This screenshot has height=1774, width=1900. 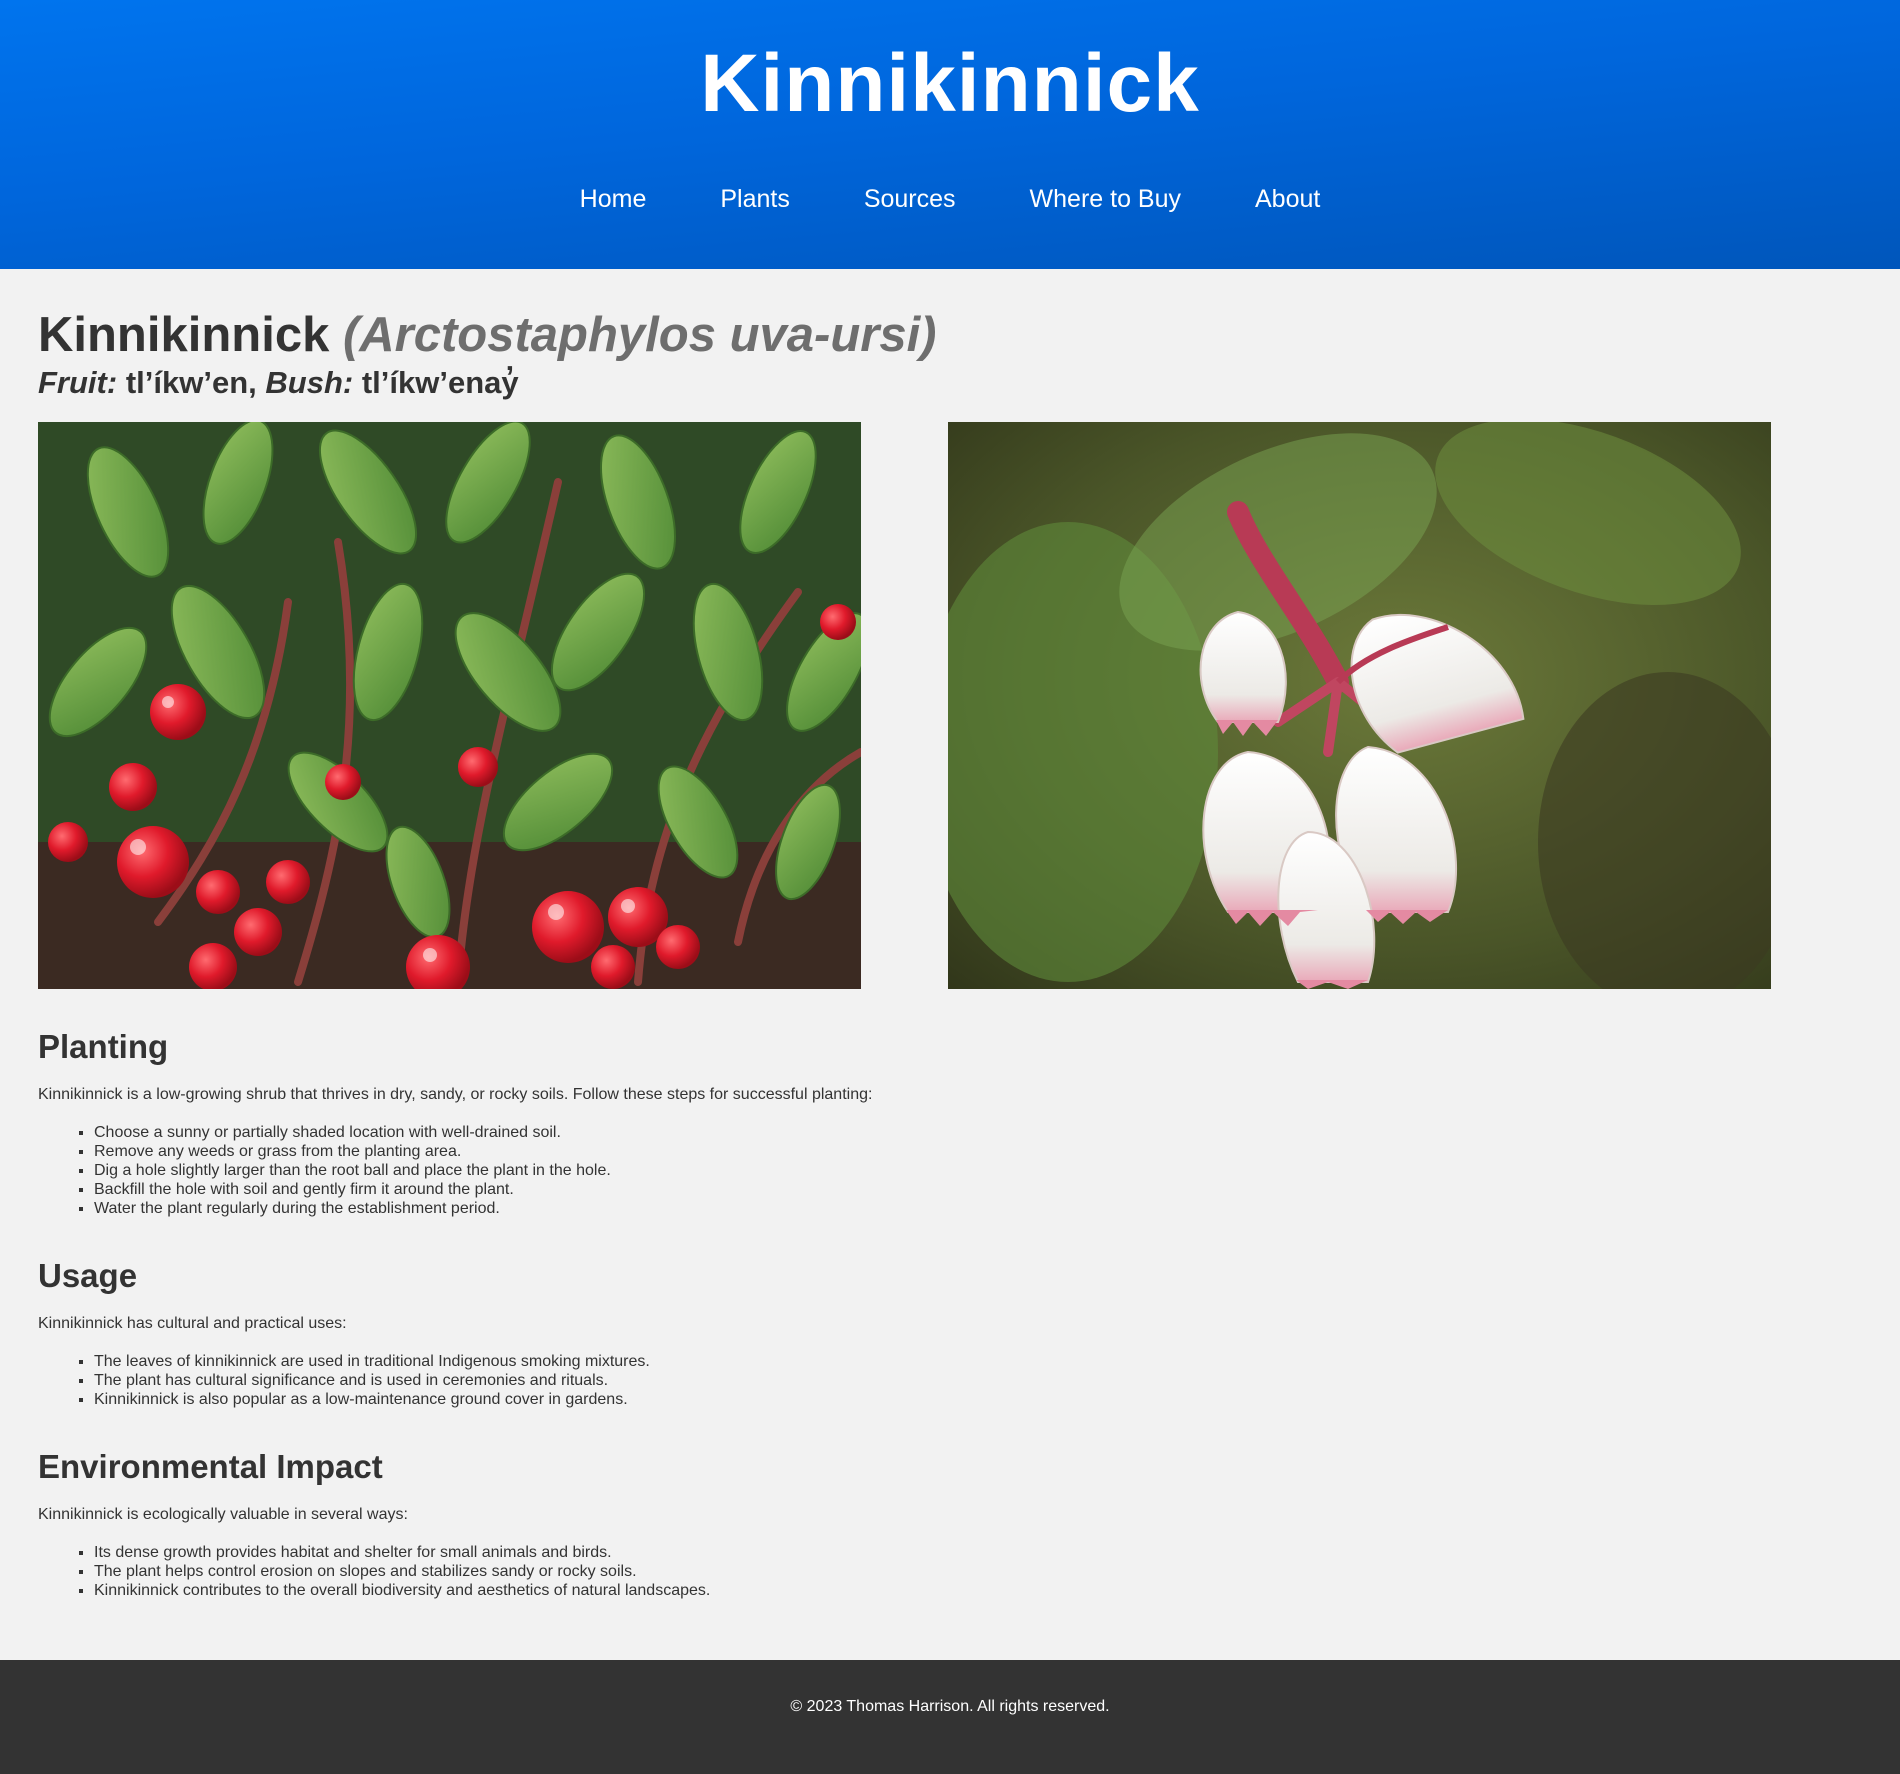 What do you see at coordinates (950, 83) in the screenshot?
I see `site-title: Kinnikinnick` at bounding box center [950, 83].